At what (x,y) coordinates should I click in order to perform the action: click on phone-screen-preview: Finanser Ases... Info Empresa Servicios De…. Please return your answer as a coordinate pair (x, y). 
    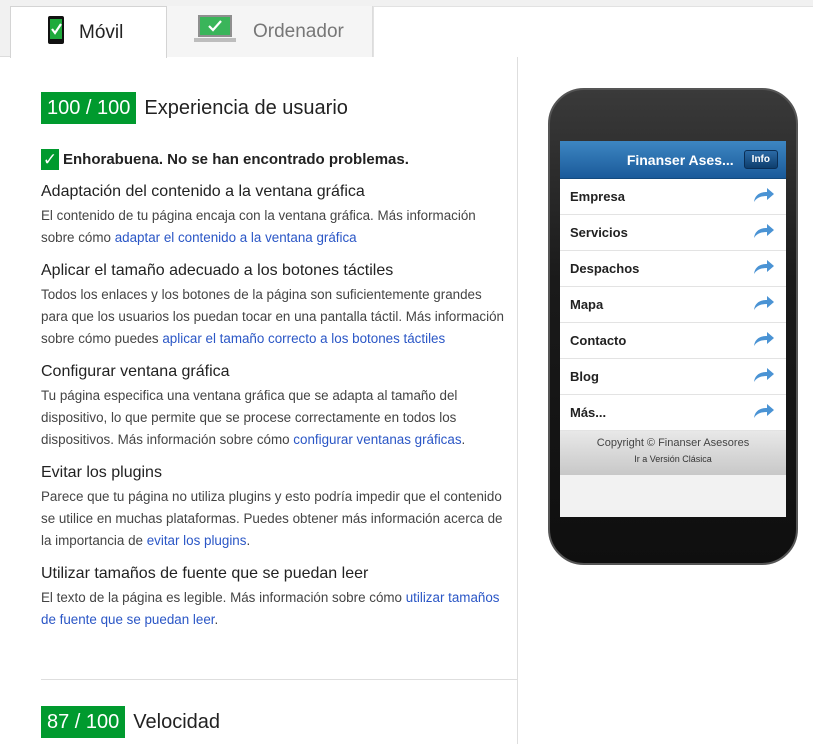
    Looking at the image, I should click on (673, 329).